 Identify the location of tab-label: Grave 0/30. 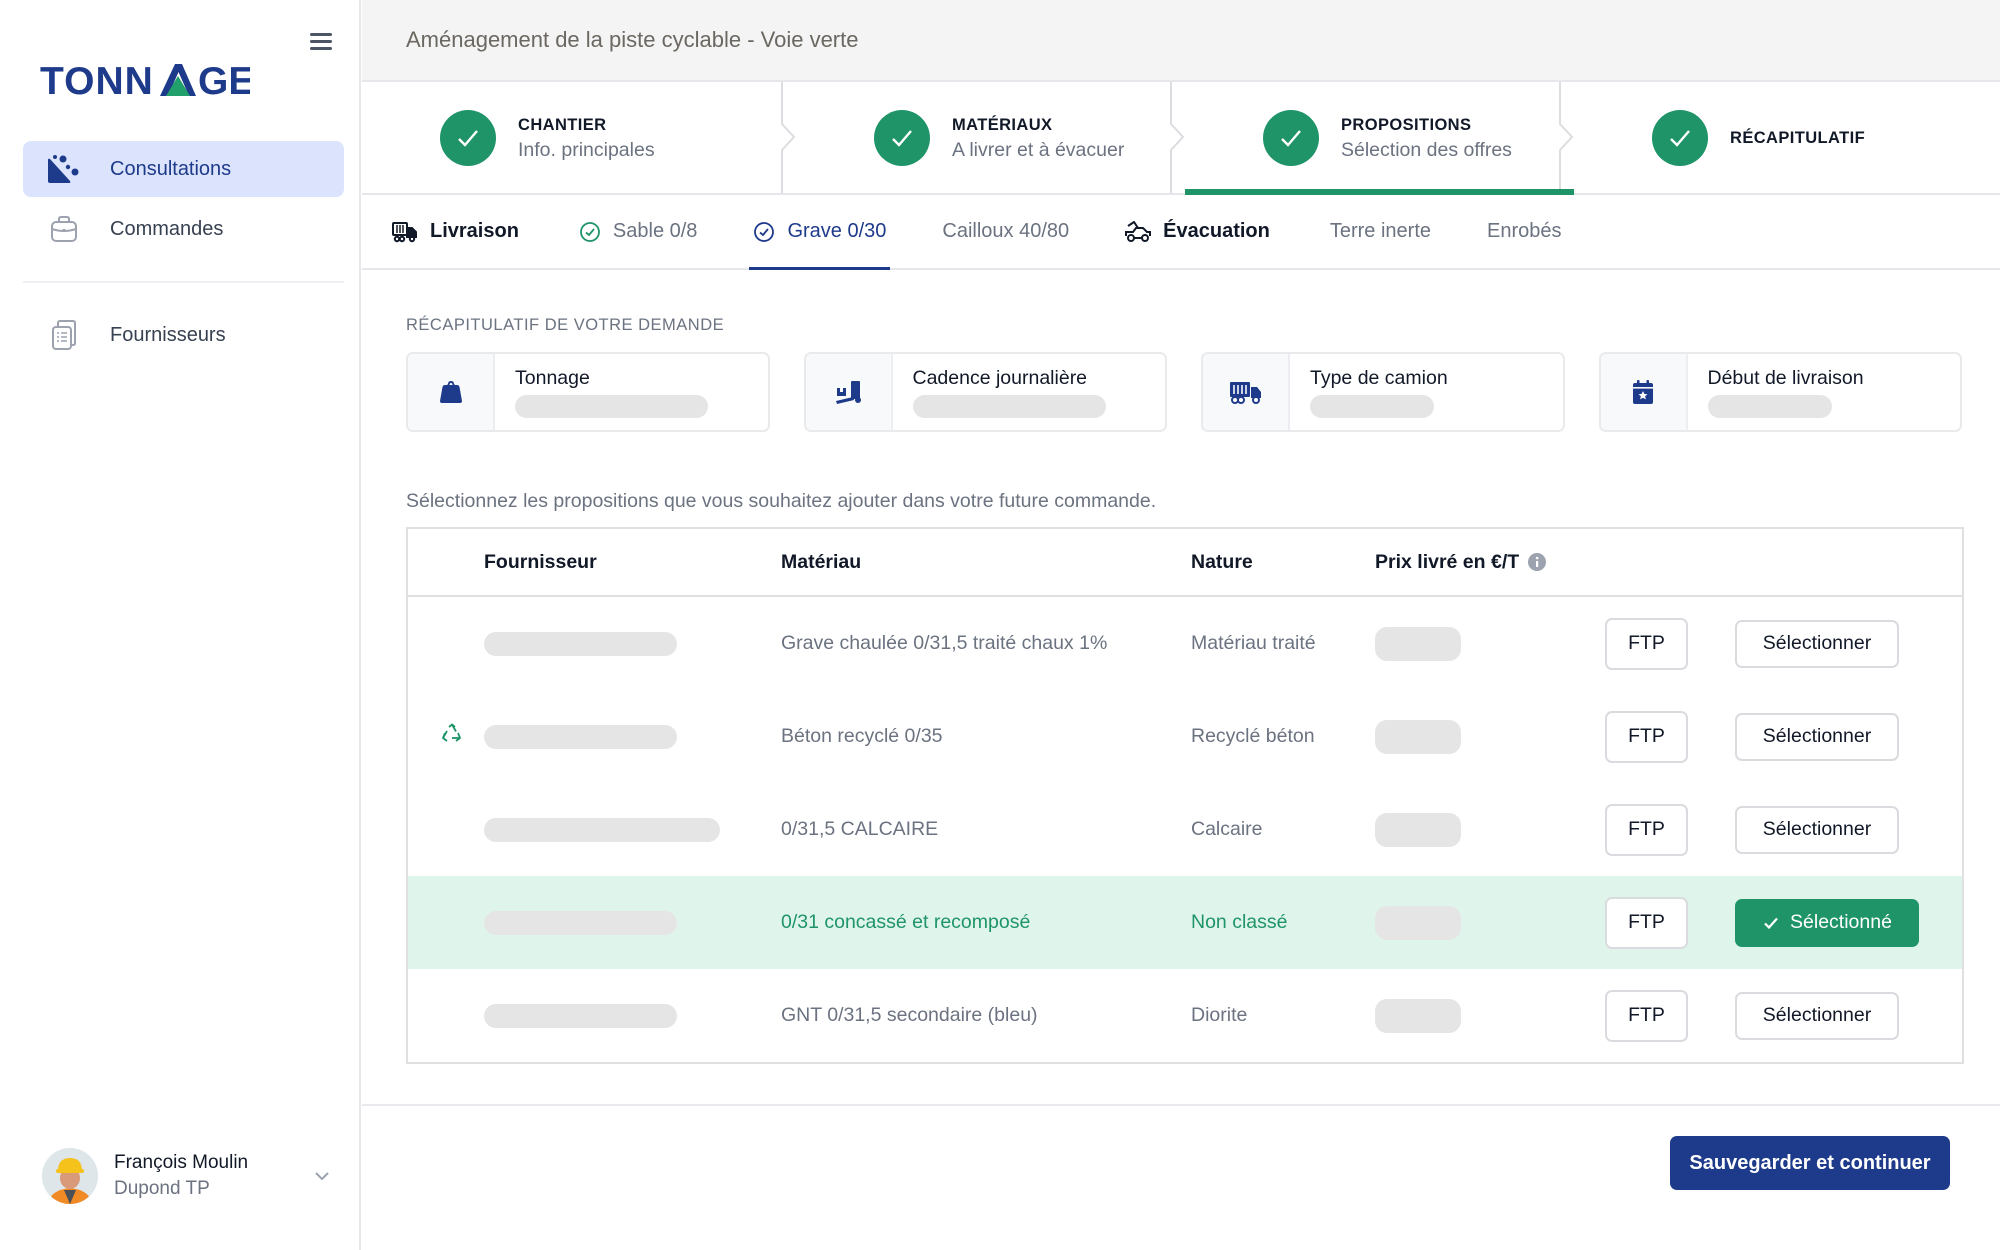
(837, 231).